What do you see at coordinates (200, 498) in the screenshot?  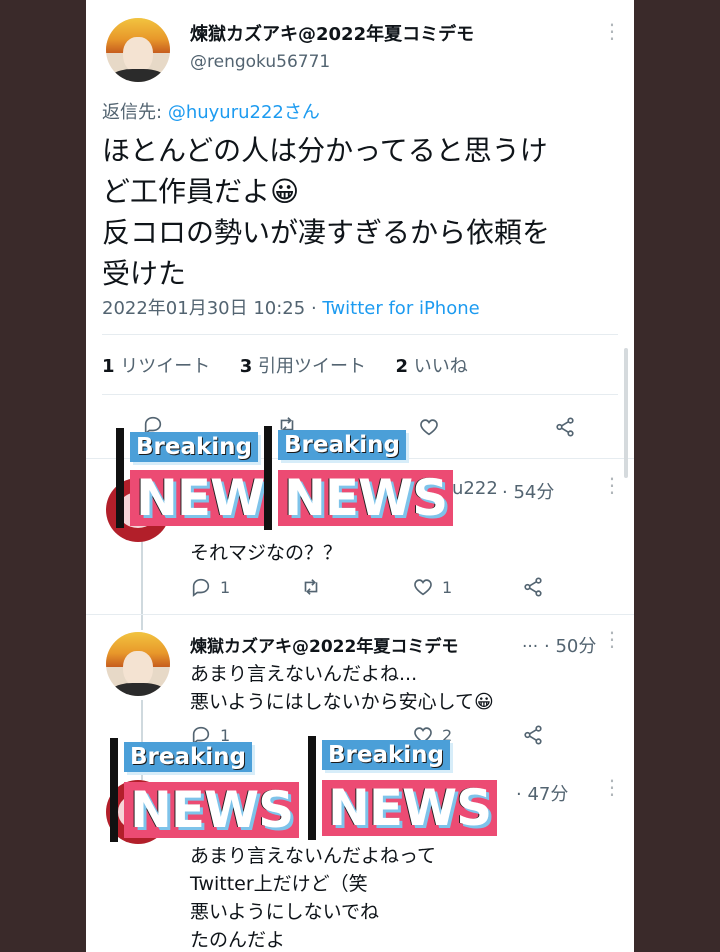 I see `news-label: NEW` at bounding box center [200, 498].